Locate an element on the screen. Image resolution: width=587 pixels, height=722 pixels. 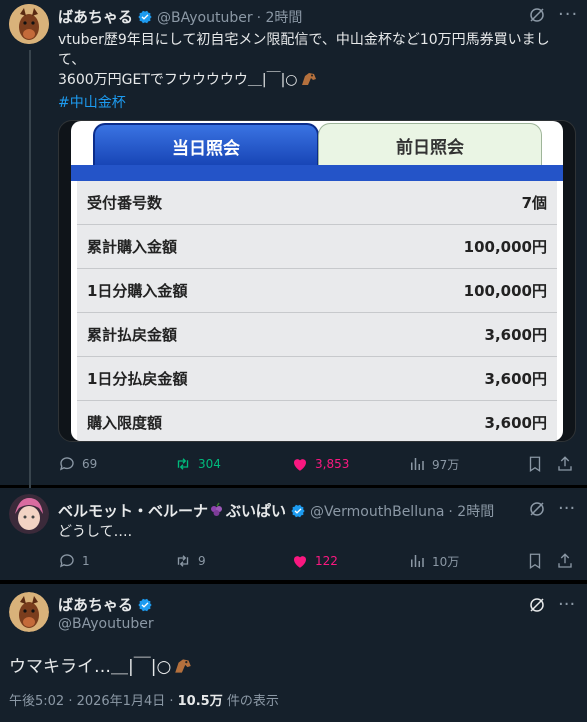
reply-button: 1 is located at coordinates (74, 561).